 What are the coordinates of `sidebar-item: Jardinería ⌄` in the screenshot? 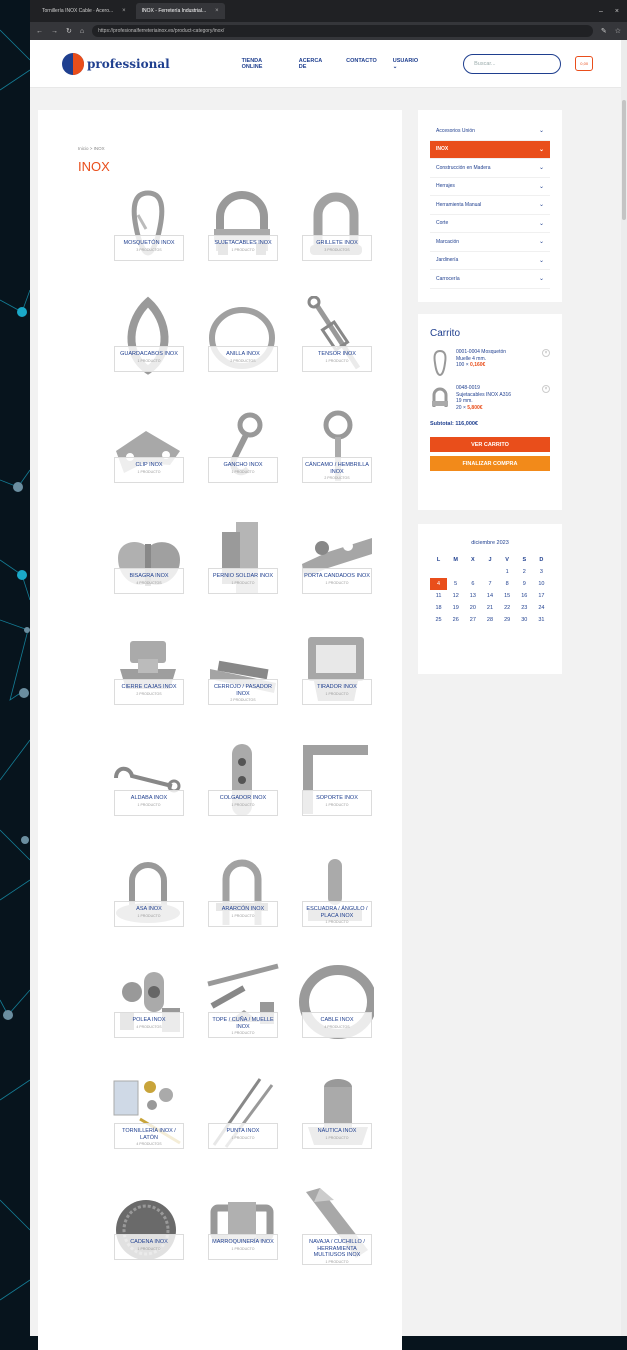 It's located at (490, 261).